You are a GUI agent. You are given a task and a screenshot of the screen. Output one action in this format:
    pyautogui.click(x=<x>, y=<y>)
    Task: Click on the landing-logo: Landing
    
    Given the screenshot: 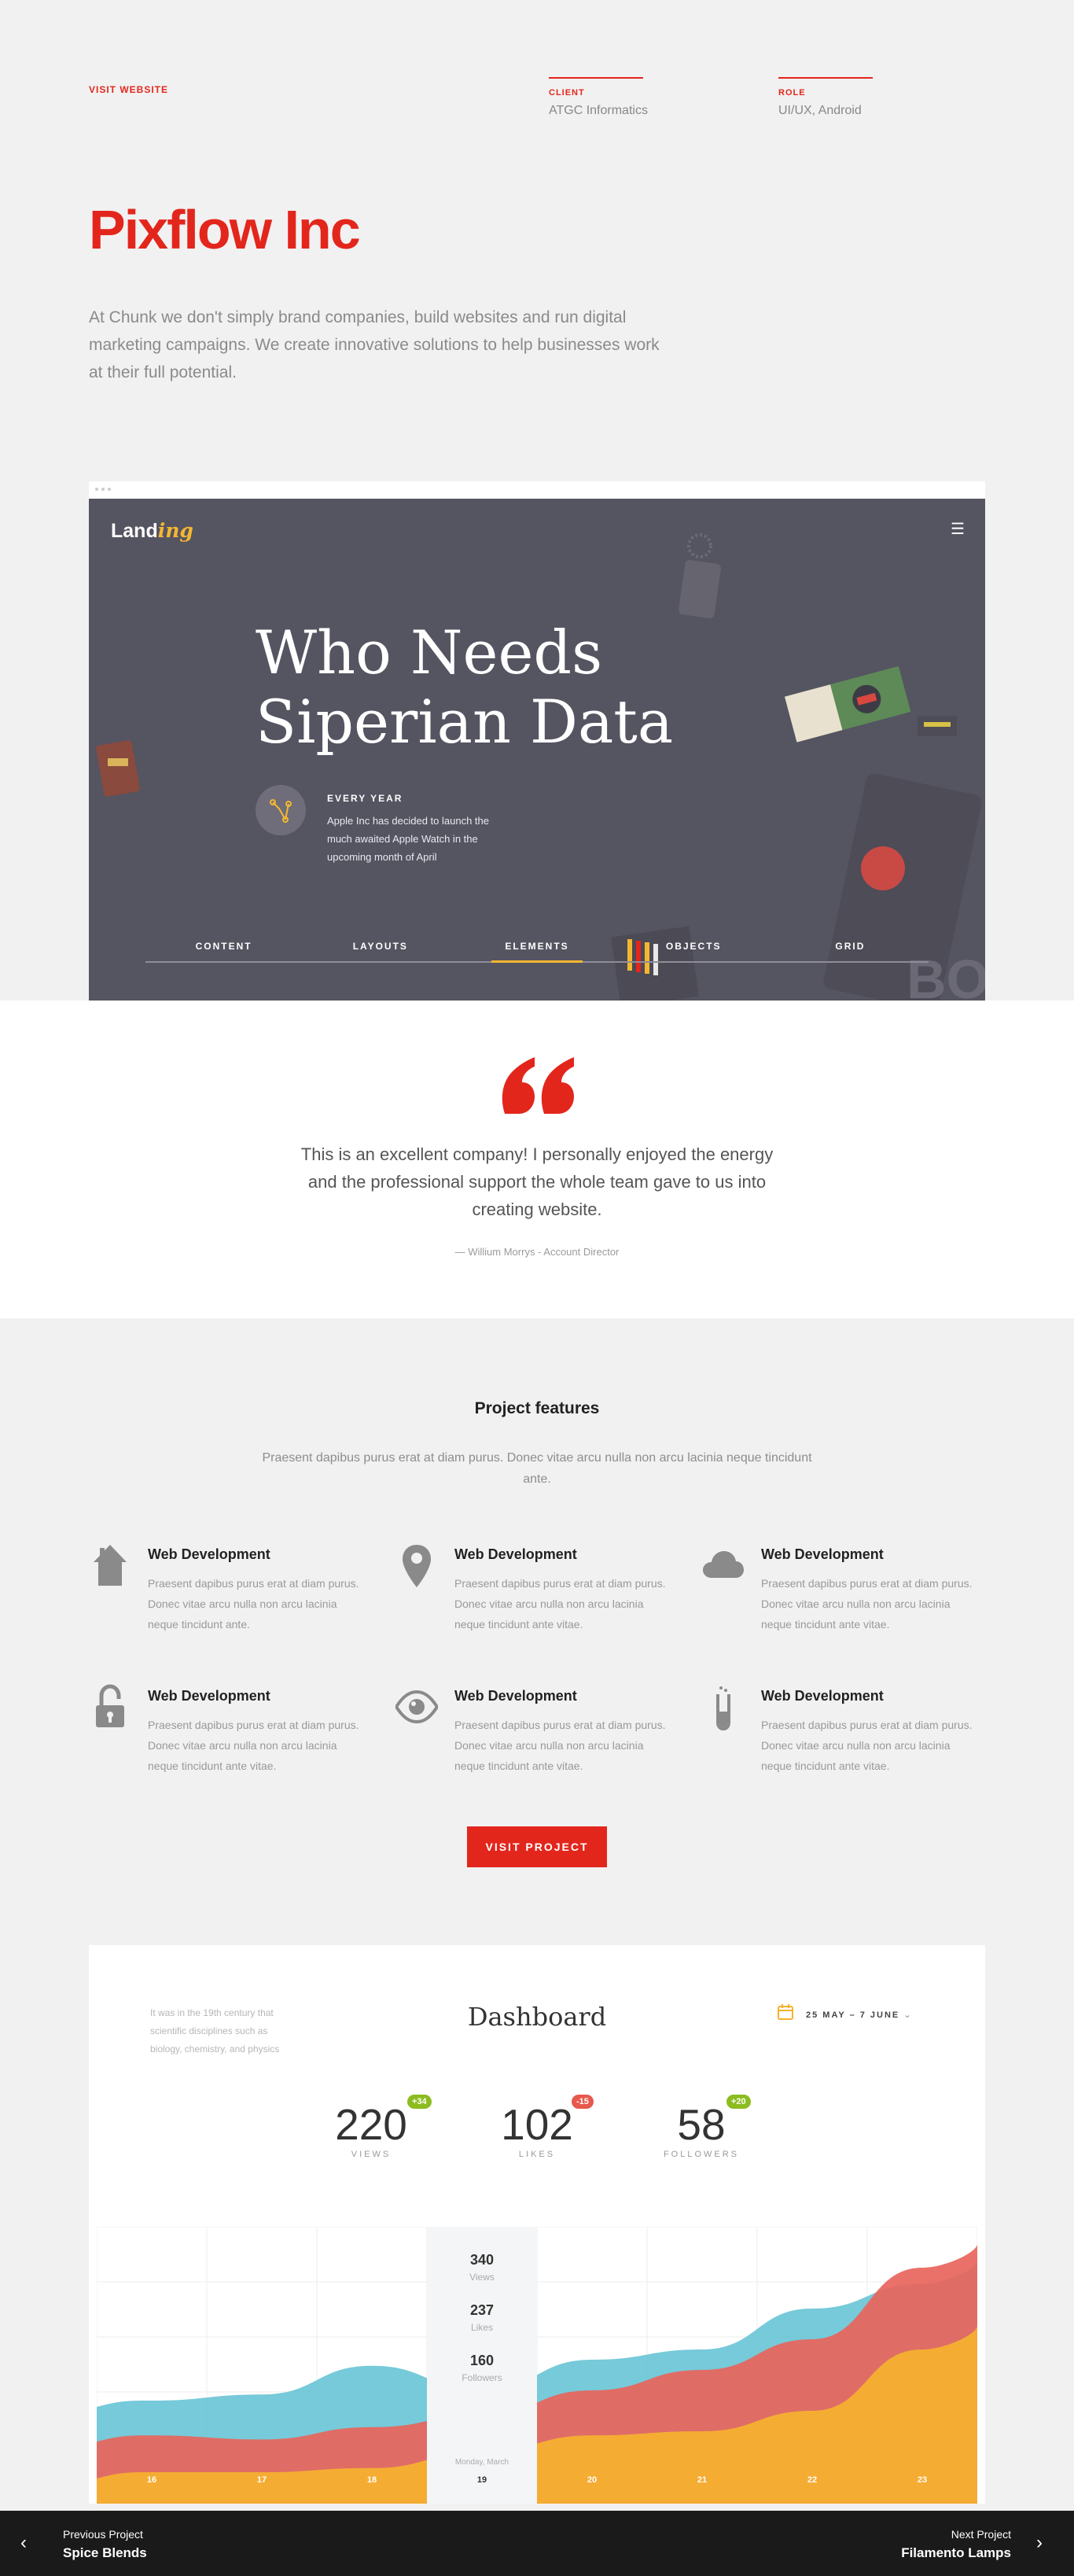 What is the action you would take?
    pyautogui.click(x=152, y=531)
    